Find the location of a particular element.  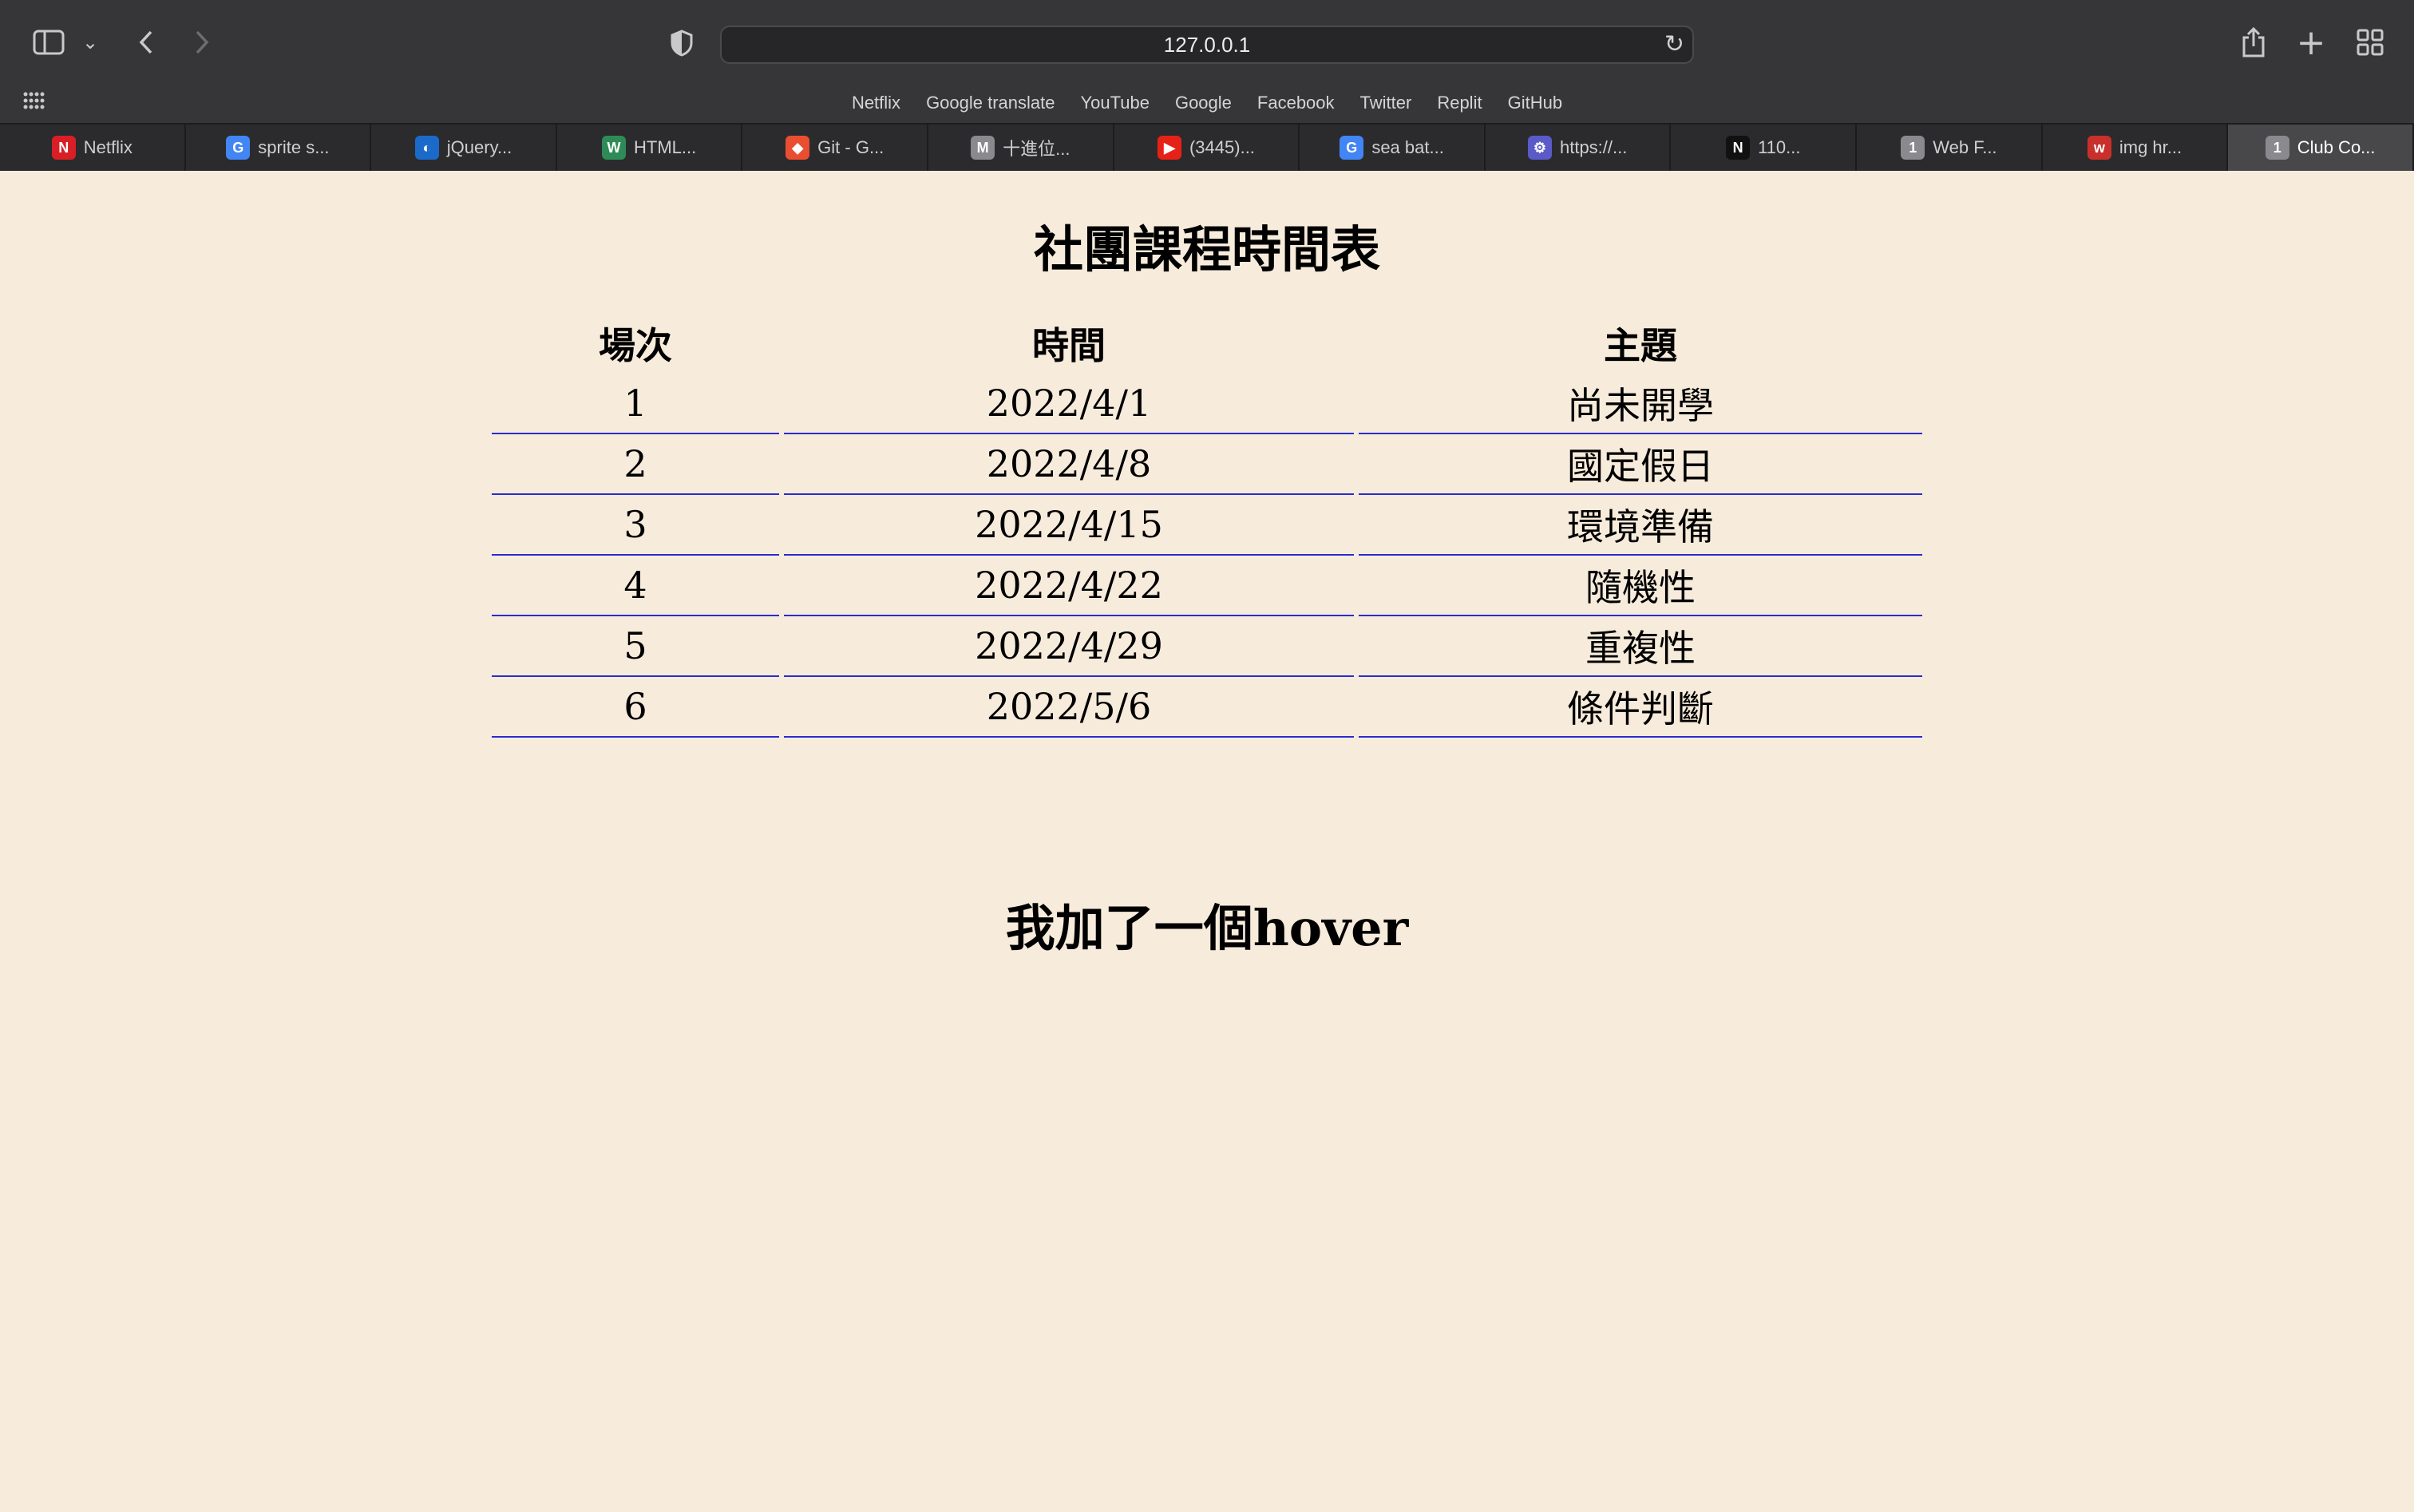

table-row: 2 2022/4/8 國定假日 is located at coordinates (1207, 464).